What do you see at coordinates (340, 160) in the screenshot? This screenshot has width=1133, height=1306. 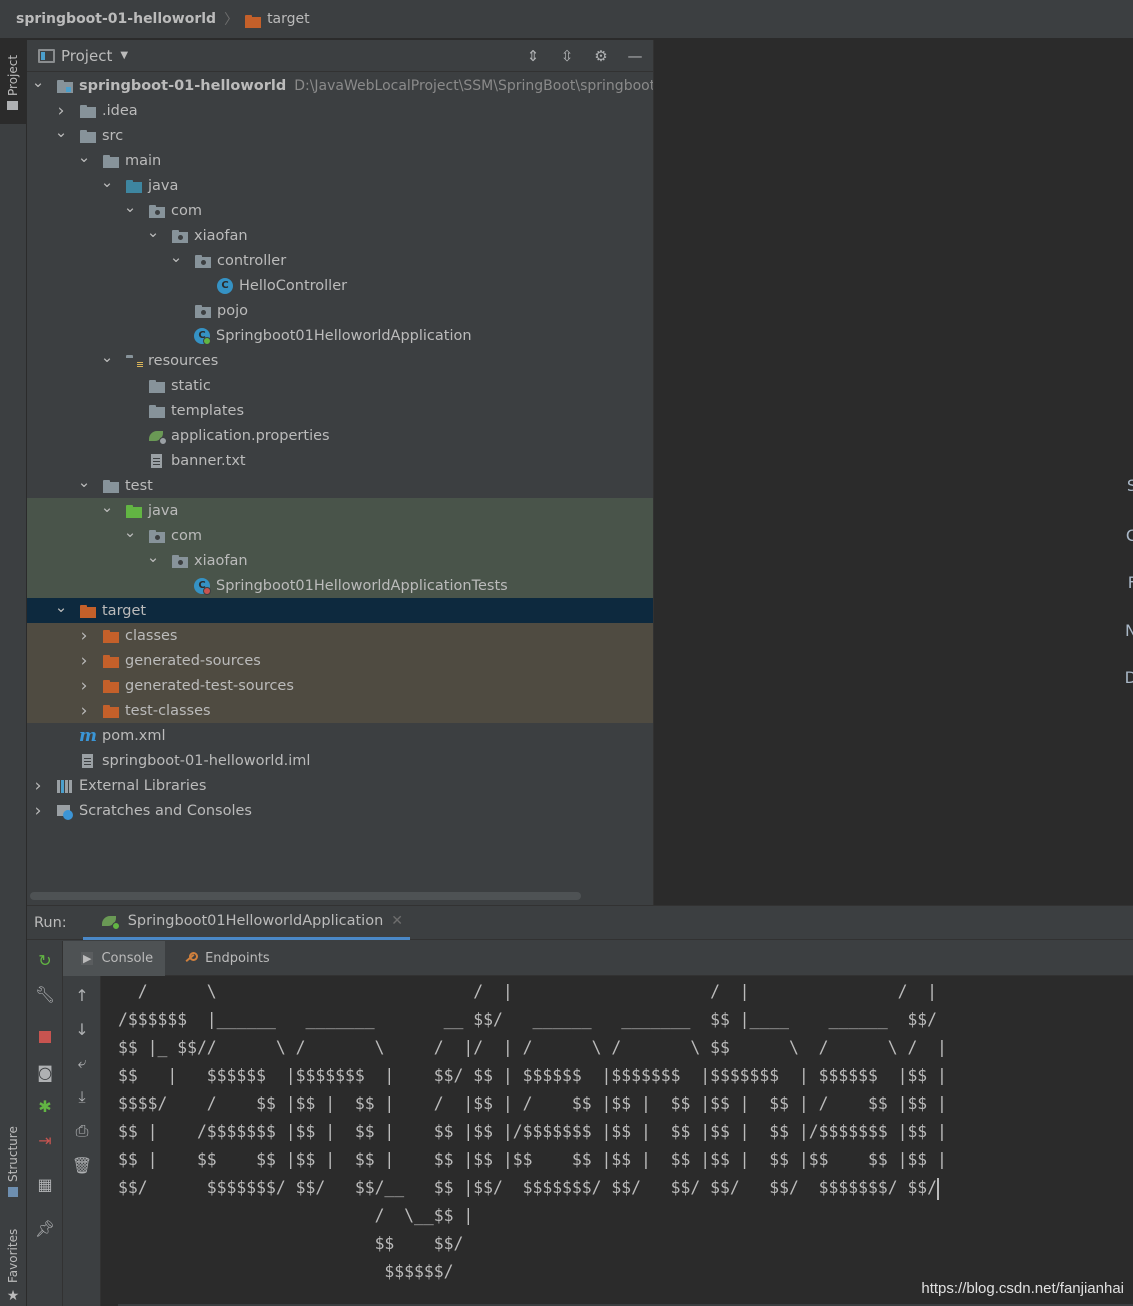 I see `tree-item-main: ⌄ main` at bounding box center [340, 160].